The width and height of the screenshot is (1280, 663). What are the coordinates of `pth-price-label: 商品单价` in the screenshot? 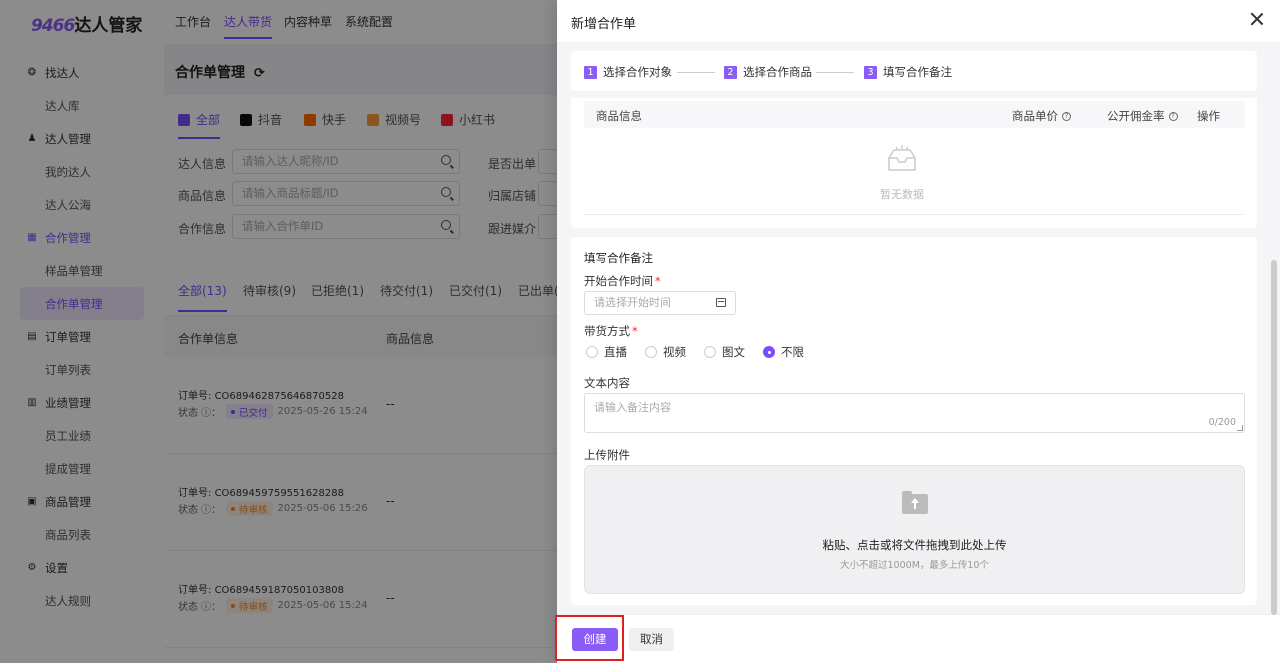 It's located at (1035, 116).